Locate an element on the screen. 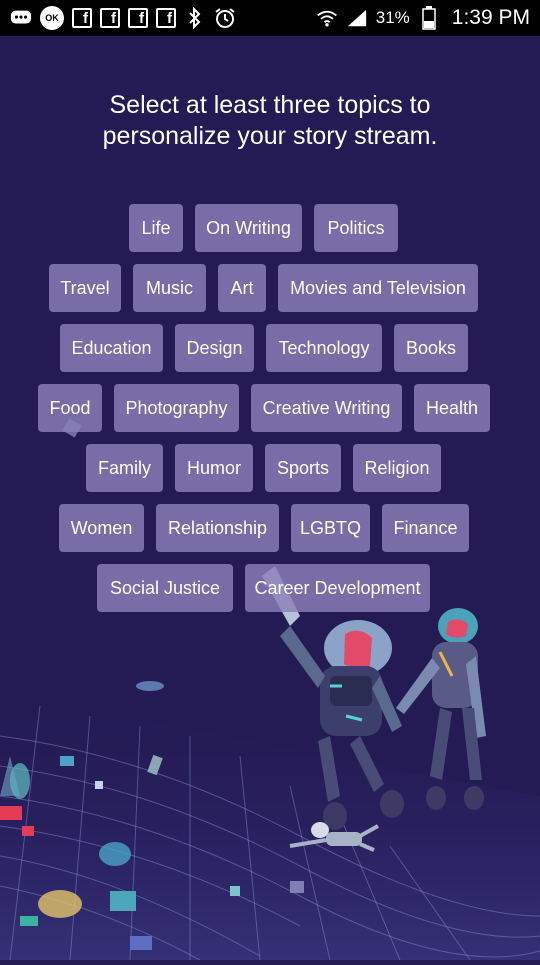 This screenshot has height=965, width=540. battery-icon is located at coordinates (429, 18).